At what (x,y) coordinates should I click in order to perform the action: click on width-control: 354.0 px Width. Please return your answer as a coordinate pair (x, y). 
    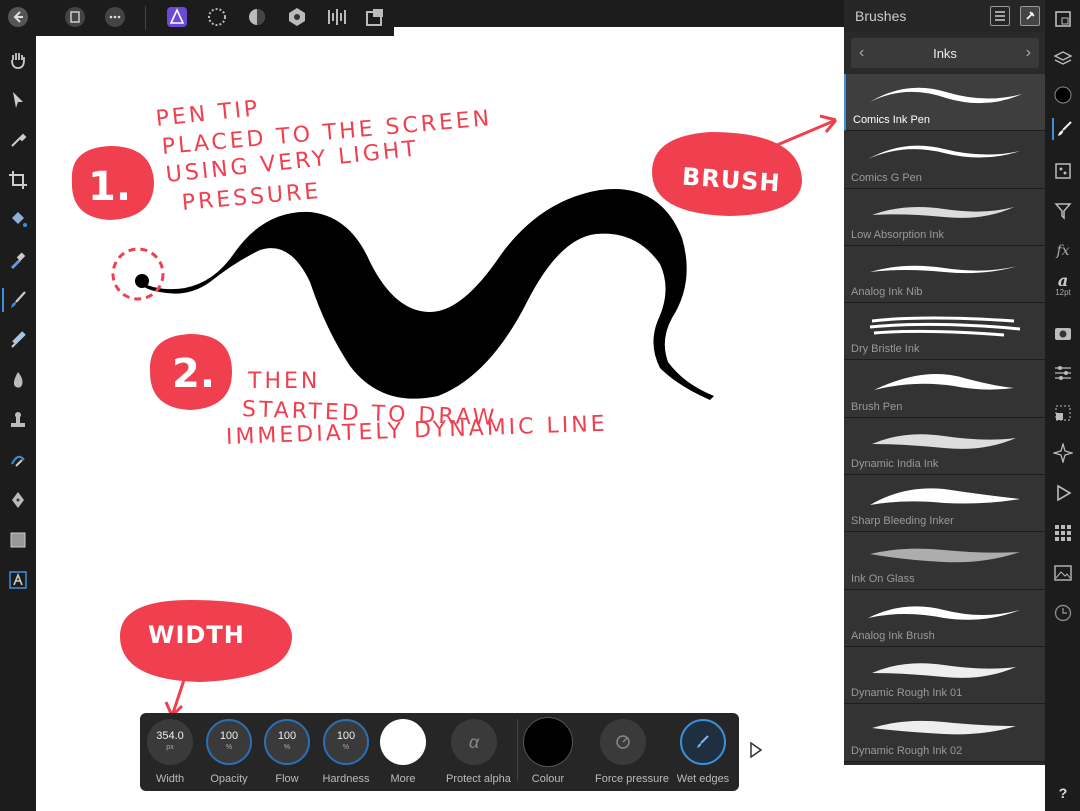
    Looking at the image, I should click on (170, 752).